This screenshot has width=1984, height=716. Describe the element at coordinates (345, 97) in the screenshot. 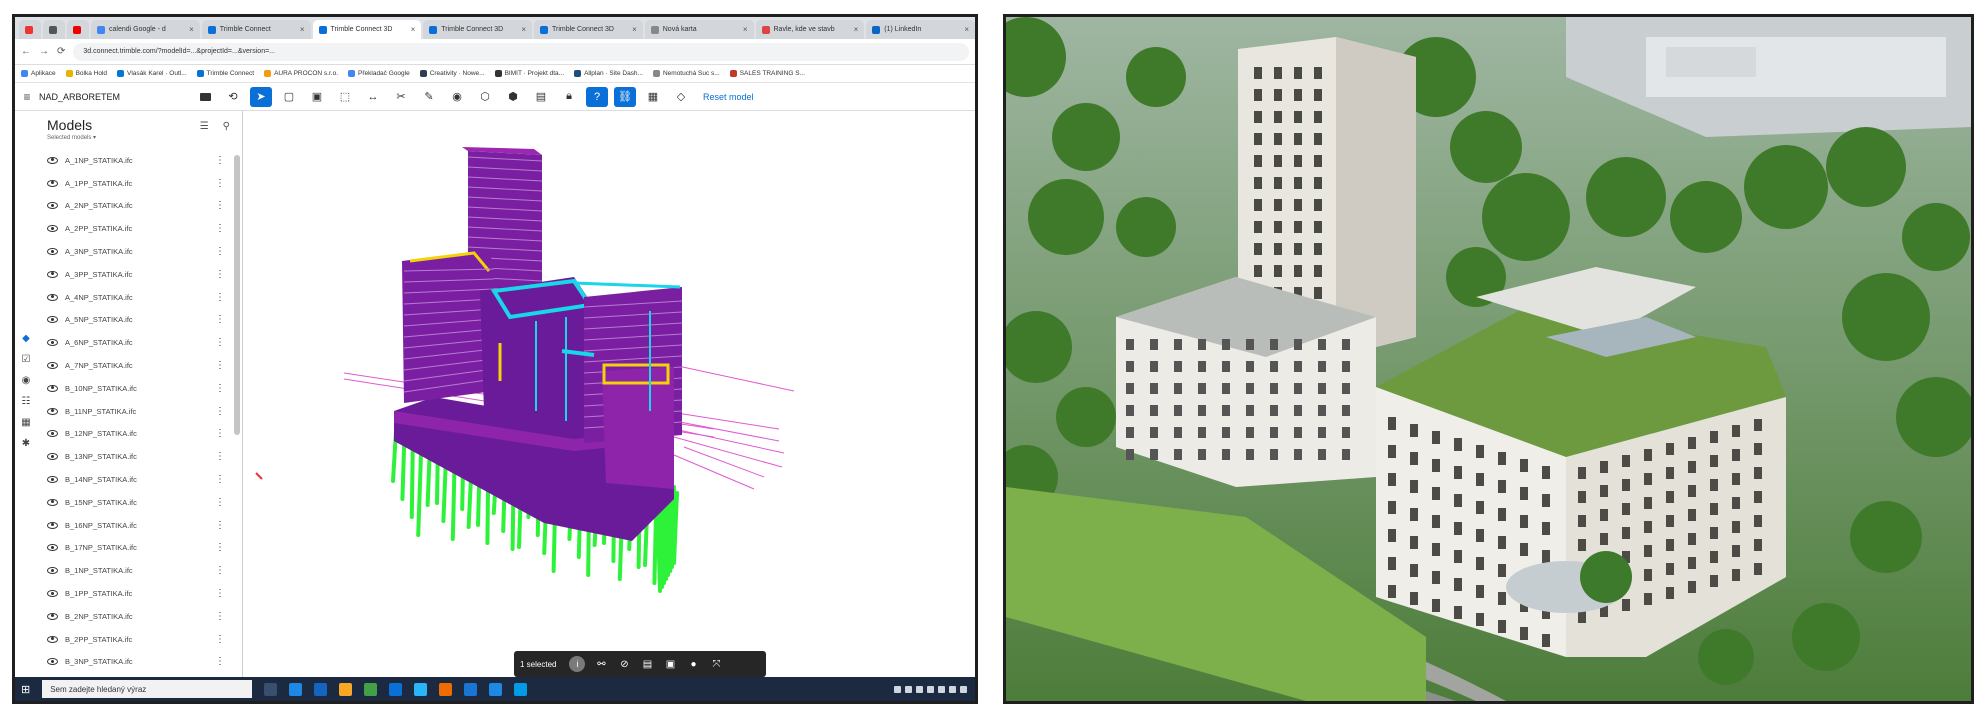

I see `frame-icon: ⬚` at that location.